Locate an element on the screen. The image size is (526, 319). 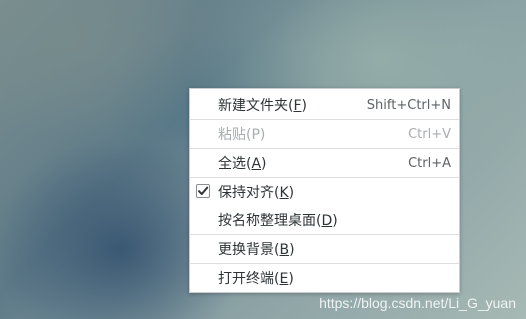
watermark-text: https://blog.csdn.net/Li_G_yuan is located at coordinates (417, 303).